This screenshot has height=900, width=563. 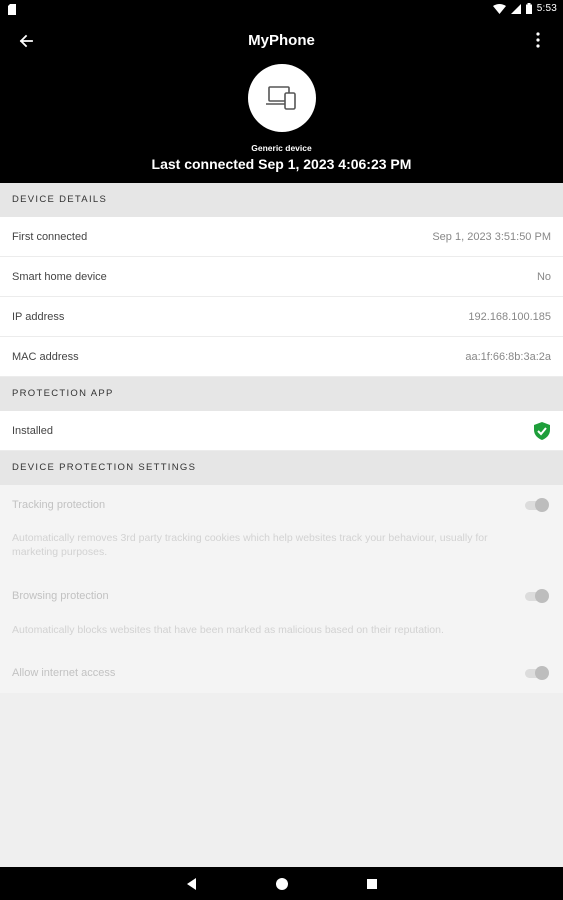 I want to click on last-connected-label: Last connected Sep 1, 2023 4:06:23 PM, so click(x=281, y=164).